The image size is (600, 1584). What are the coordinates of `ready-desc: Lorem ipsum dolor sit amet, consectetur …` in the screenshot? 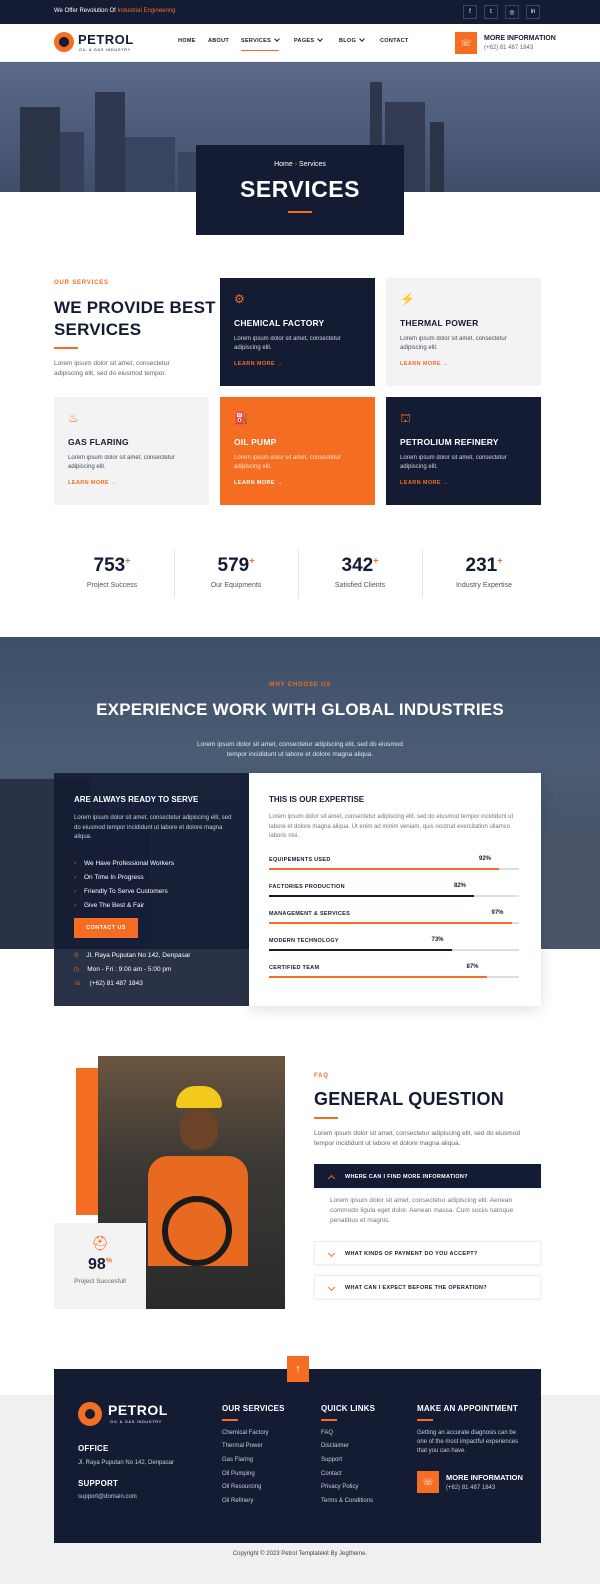 It's located at (153, 827).